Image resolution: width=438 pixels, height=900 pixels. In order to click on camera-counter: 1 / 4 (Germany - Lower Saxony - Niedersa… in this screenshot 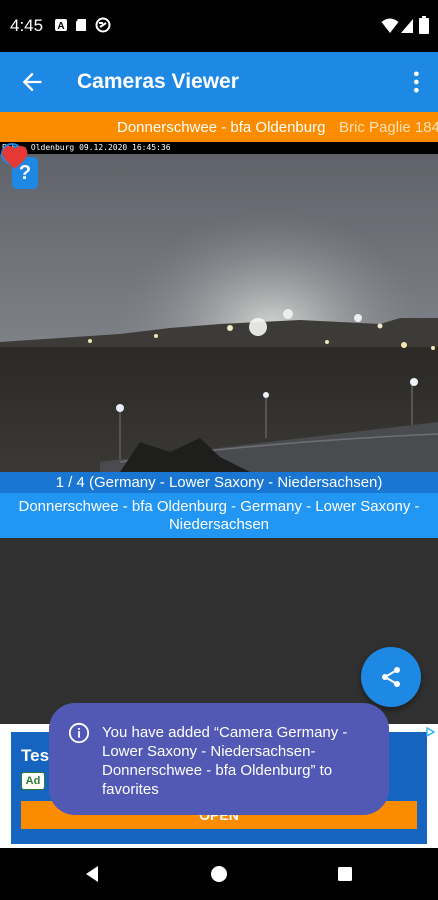, I will do `click(219, 482)`.